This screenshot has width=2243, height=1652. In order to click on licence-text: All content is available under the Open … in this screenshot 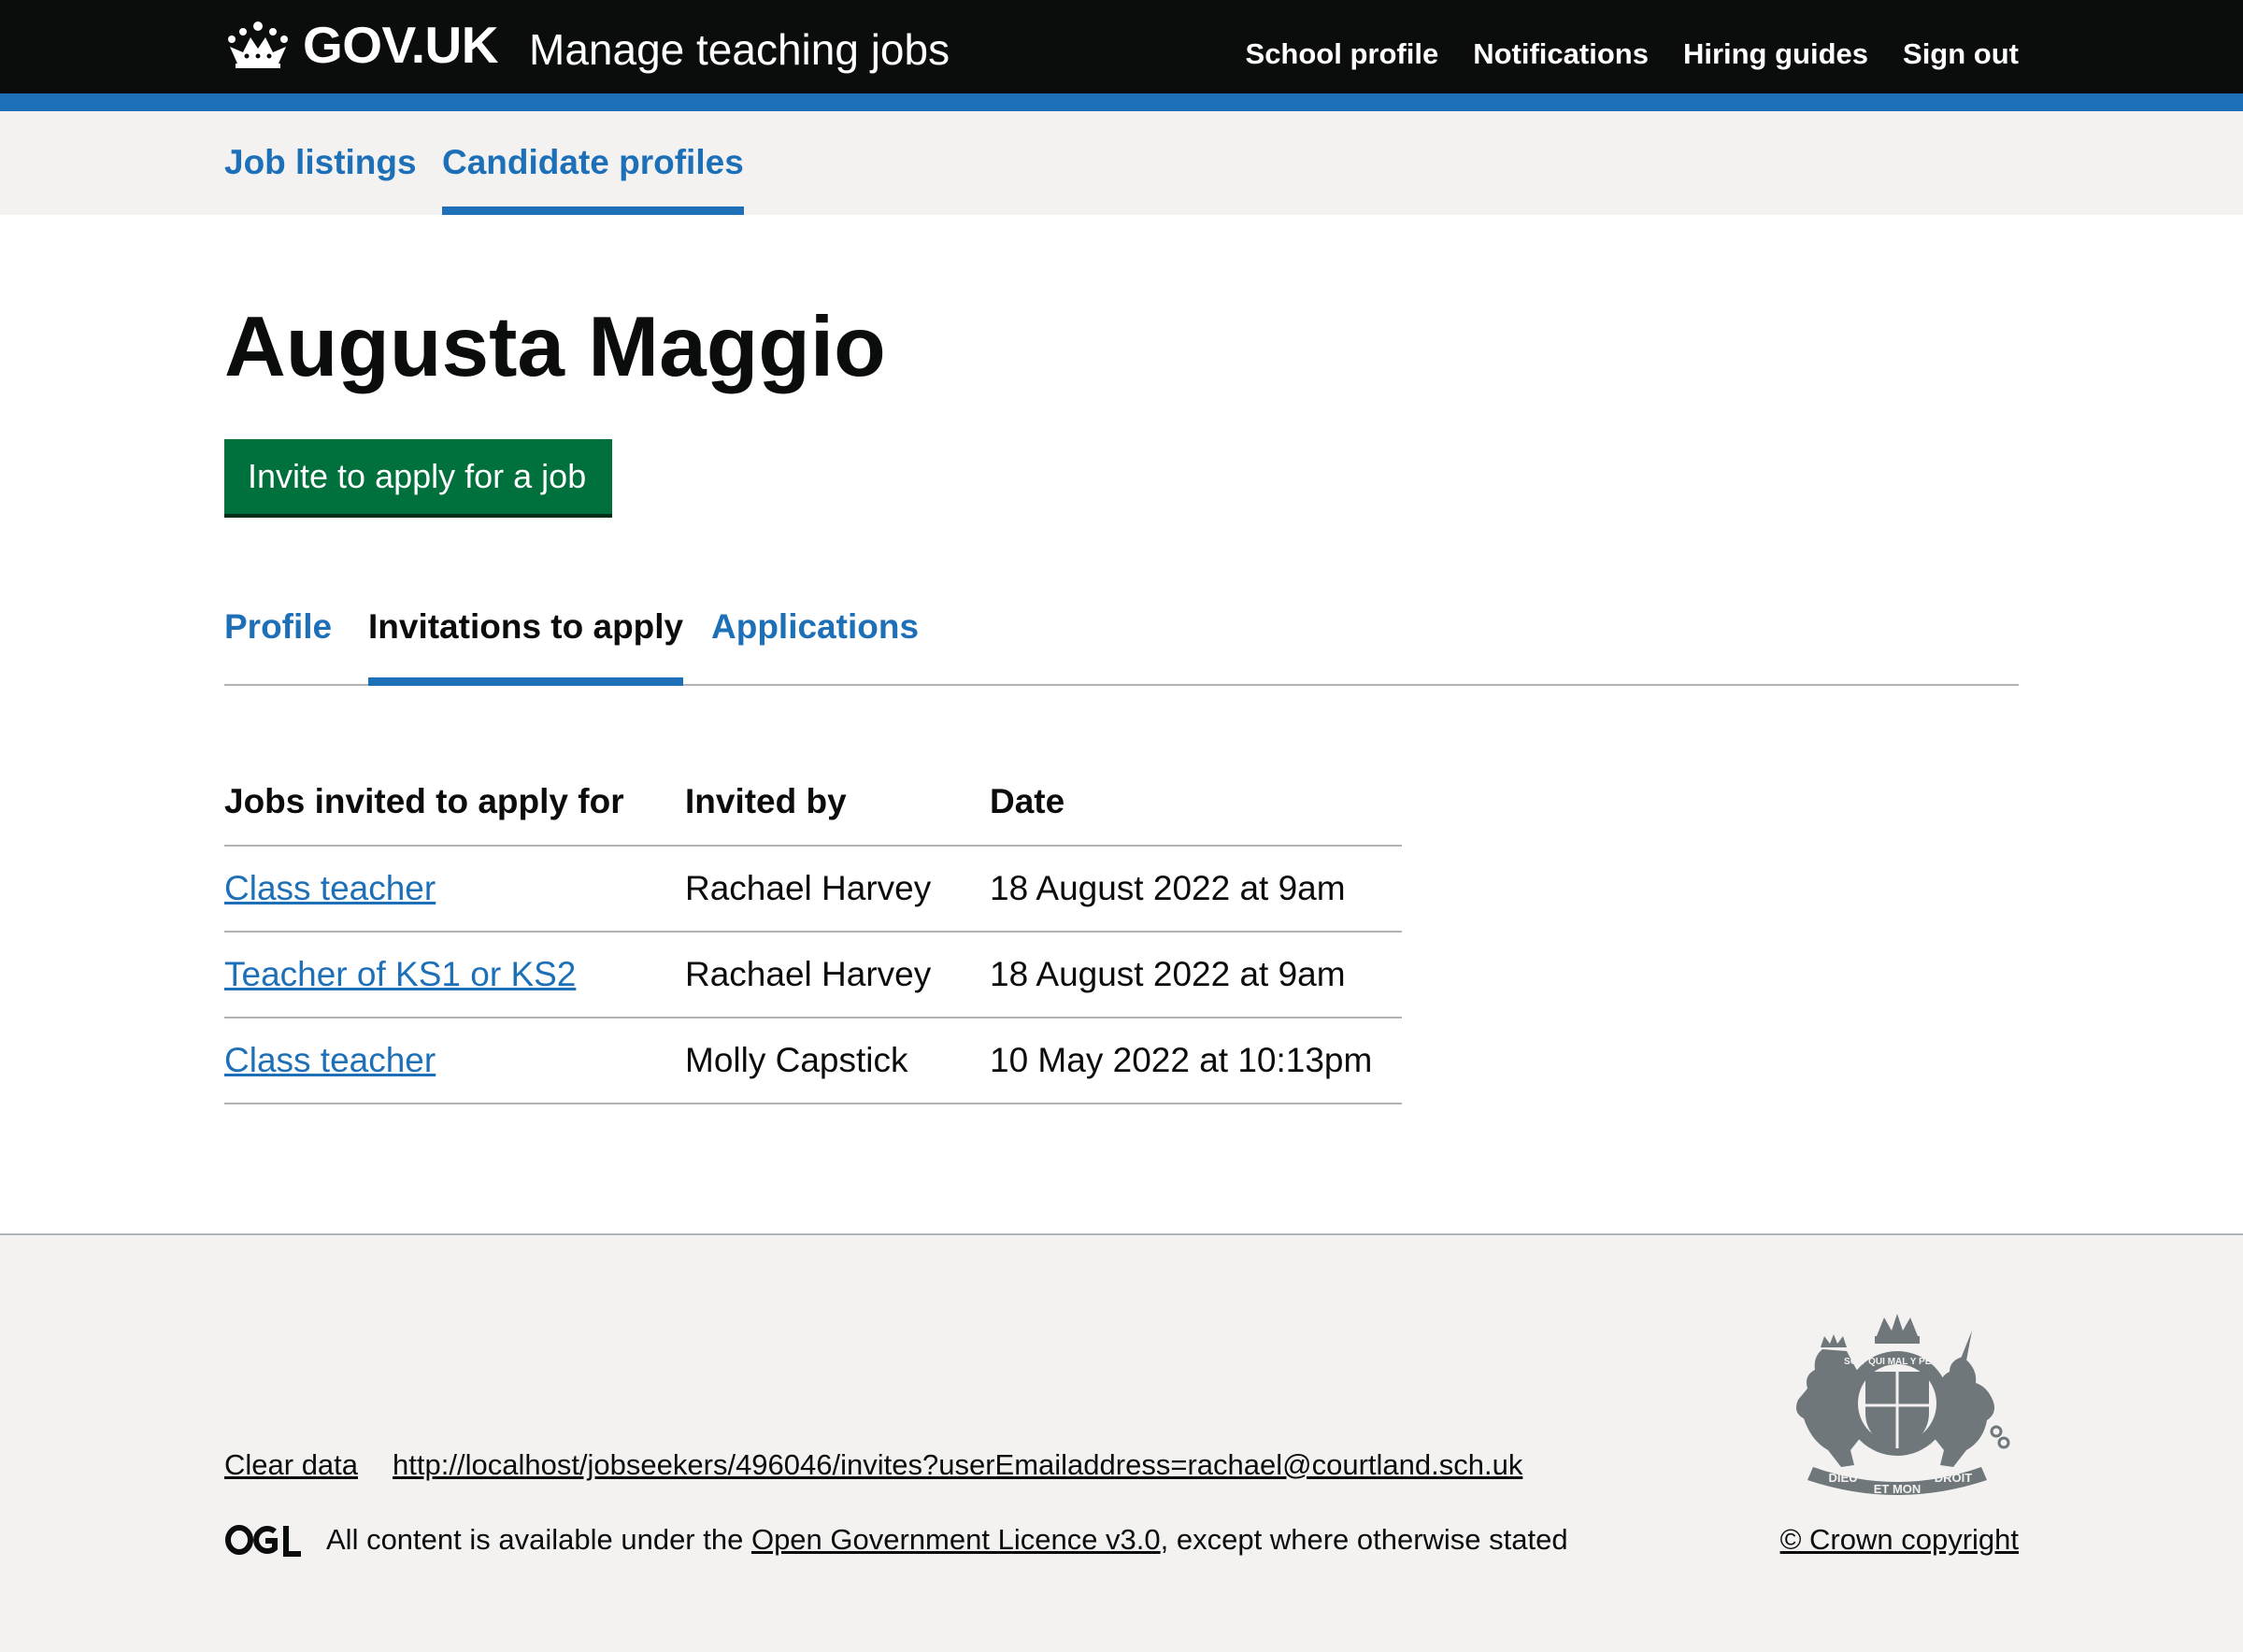, I will do `click(947, 1540)`.